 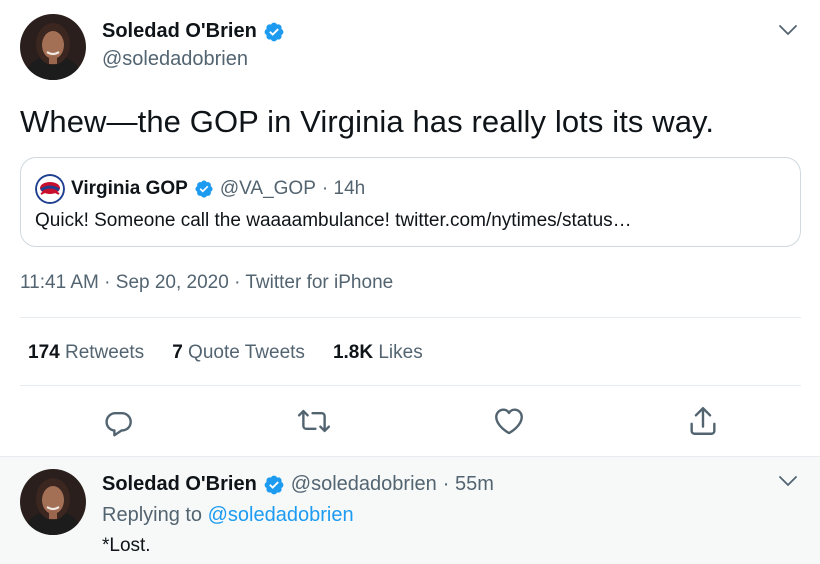 What do you see at coordinates (152, 515) in the screenshot?
I see `replying-to-prefix: Replying to` at bounding box center [152, 515].